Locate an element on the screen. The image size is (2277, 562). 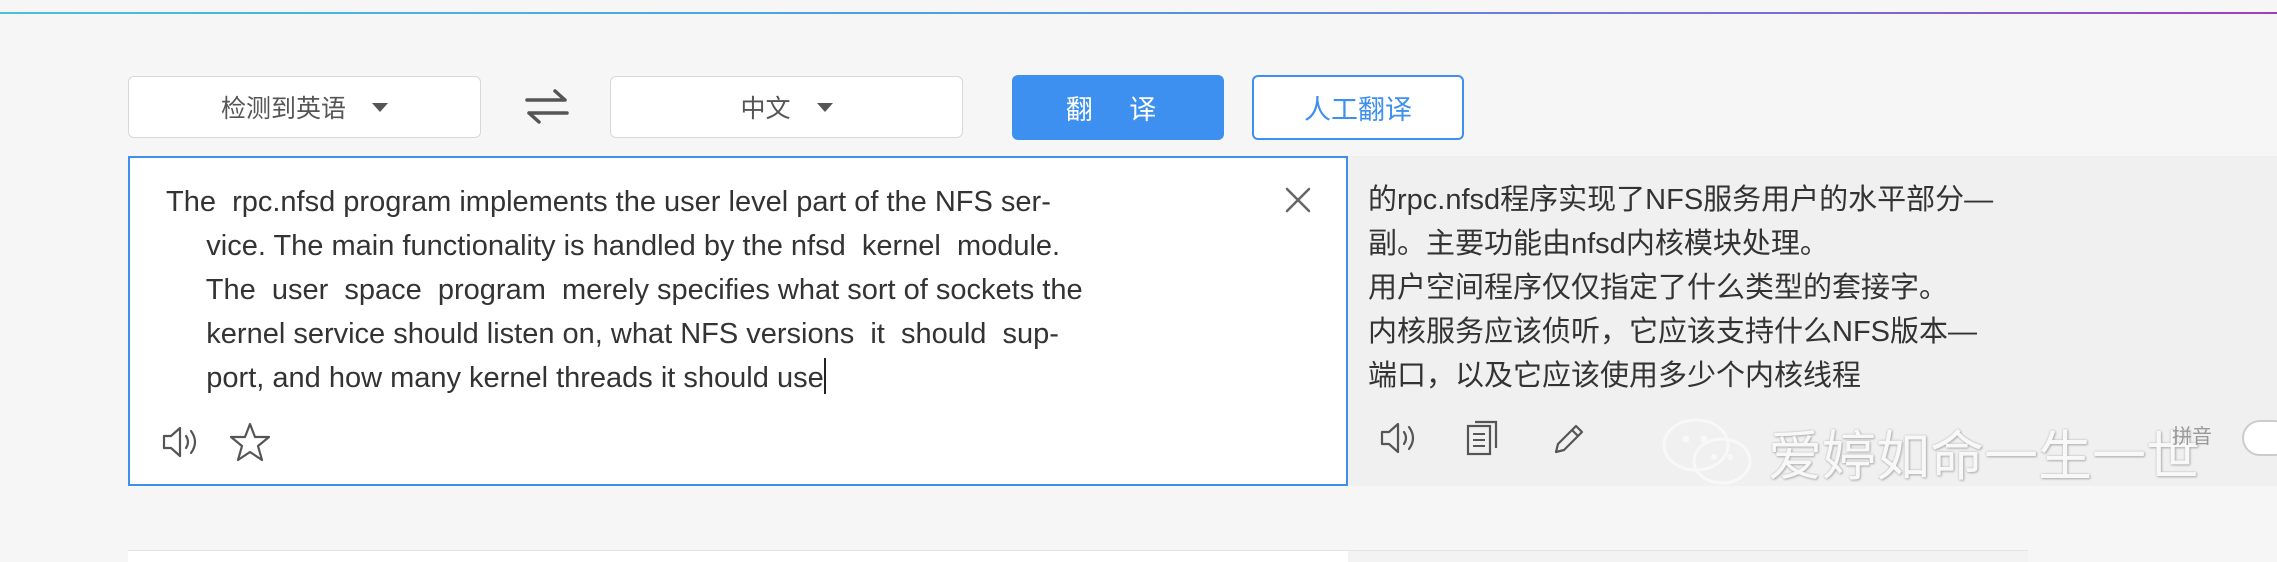
result-line: 的rpc.nfsd程序实现了NFS服务用户的水平部分— is located at coordinates (1681, 200).